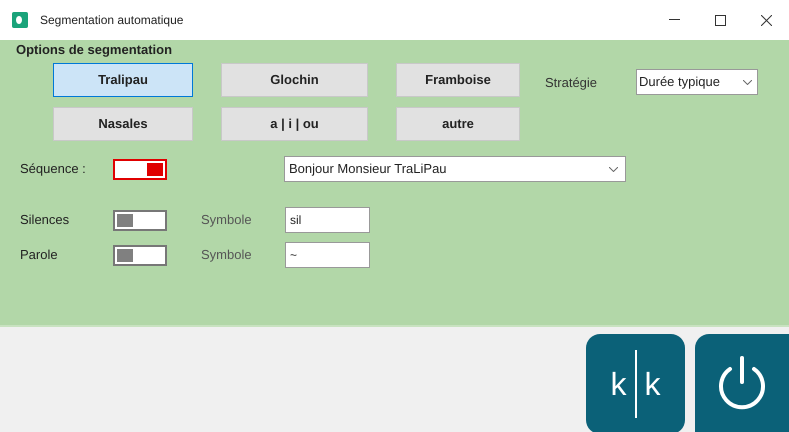 The height and width of the screenshot is (432, 789). I want to click on switch-label: Silences, so click(45, 220).